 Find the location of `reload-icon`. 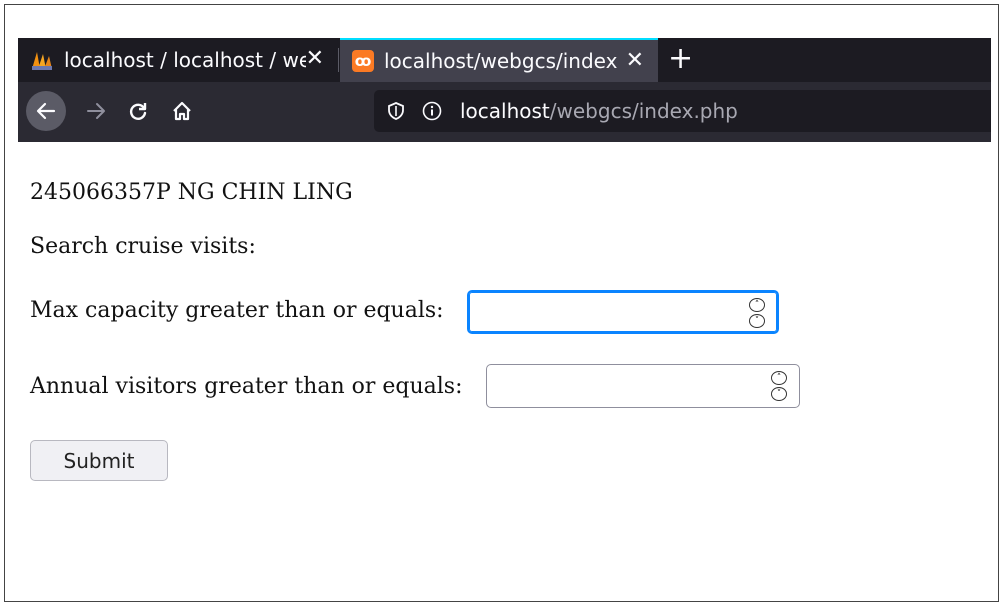

reload-icon is located at coordinates (138, 111).